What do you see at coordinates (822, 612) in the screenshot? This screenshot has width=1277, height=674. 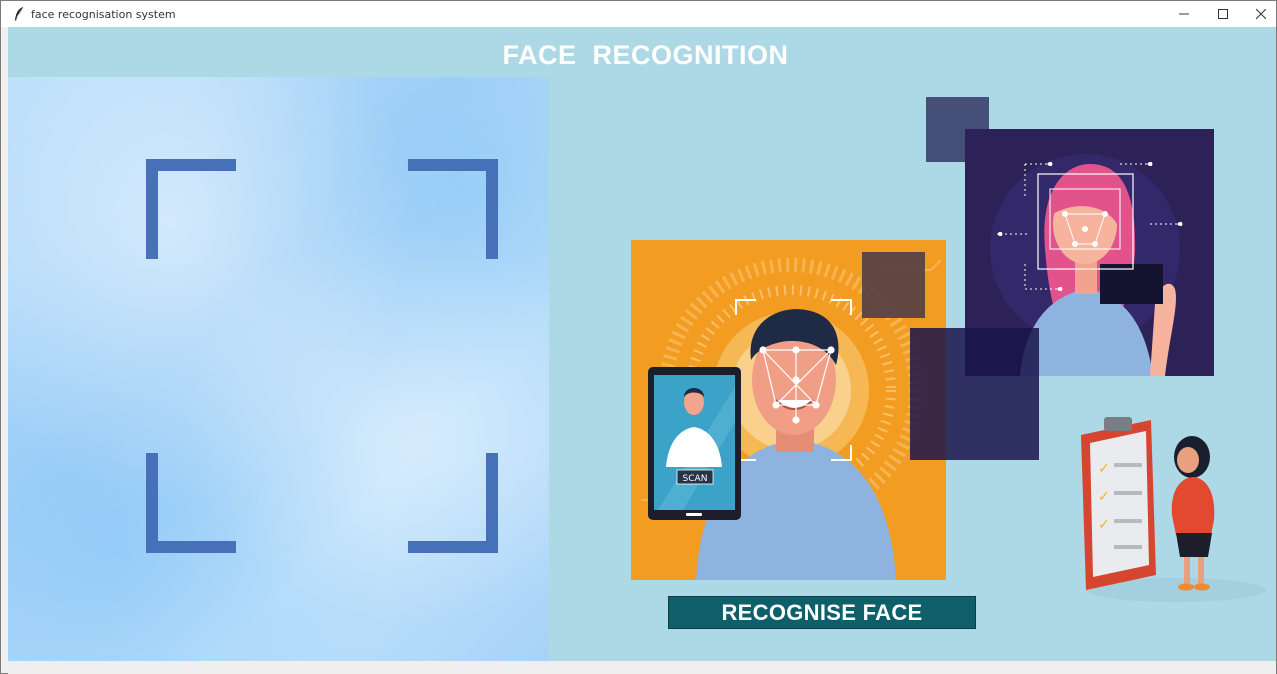 I see `recognise-face-button: RECOGNISE FACE` at bounding box center [822, 612].